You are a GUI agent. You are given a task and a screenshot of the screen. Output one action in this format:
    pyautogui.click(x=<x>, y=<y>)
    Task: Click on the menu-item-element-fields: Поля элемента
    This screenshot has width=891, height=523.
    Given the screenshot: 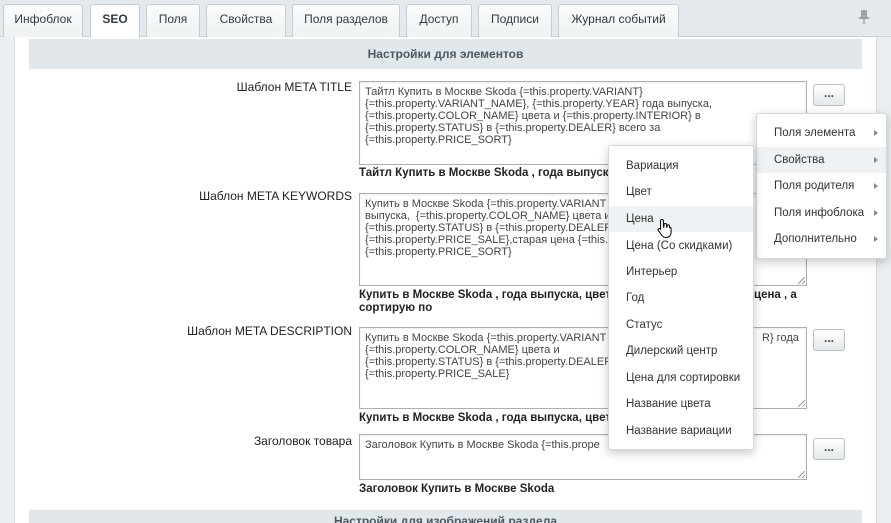 What is the action you would take?
    pyautogui.click(x=821, y=133)
    